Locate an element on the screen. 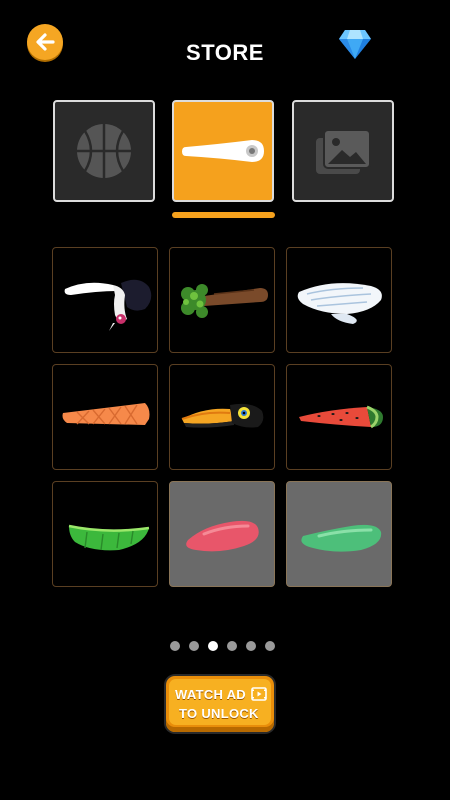 This screenshot has height=800, width=450. item-red-blob-flipper is located at coordinates (222, 534).